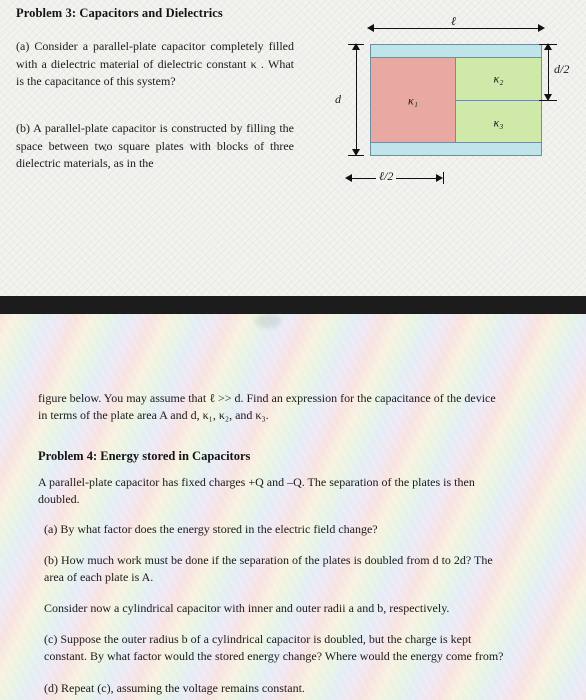 This screenshot has width=586, height=700. Describe the element at coordinates (548, 97) in the screenshot. I see `dhalf-arrow-head-down` at that location.